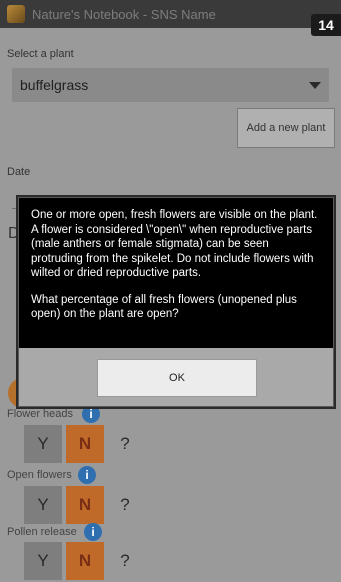  What do you see at coordinates (39, 475) in the screenshot?
I see `phenophase-label-open-flowers: Open flowers` at bounding box center [39, 475].